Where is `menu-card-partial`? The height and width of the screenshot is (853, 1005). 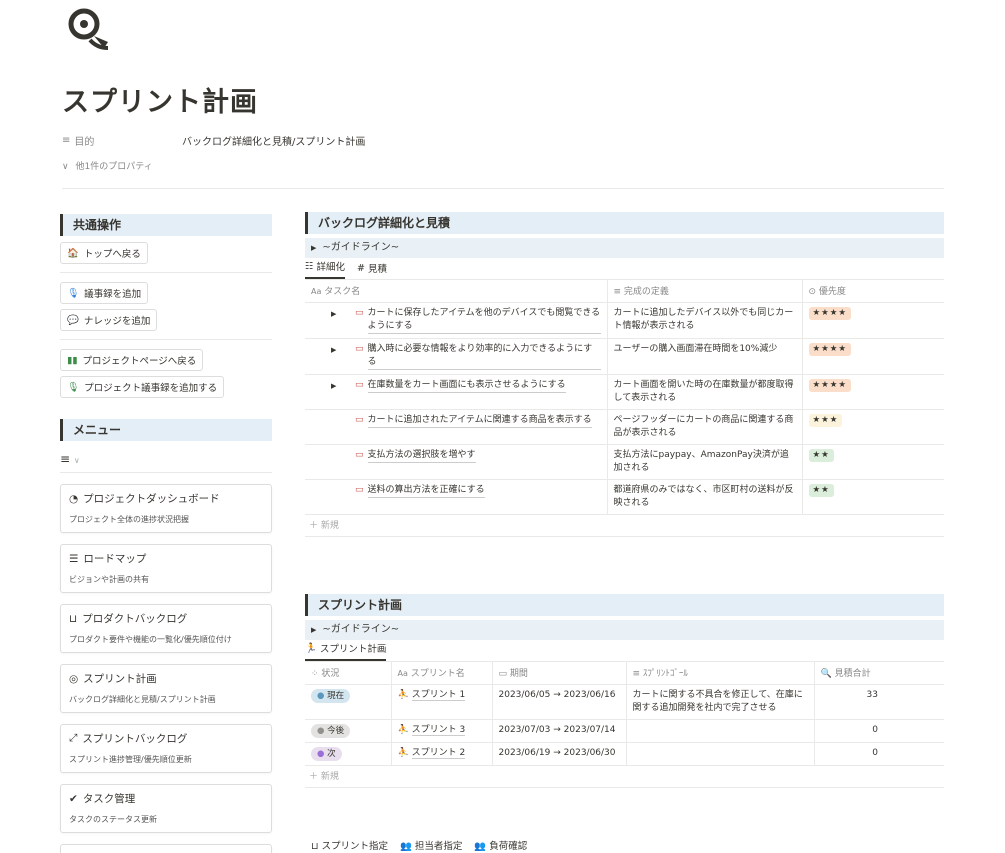
menu-card-partial is located at coordinates (166, 848).